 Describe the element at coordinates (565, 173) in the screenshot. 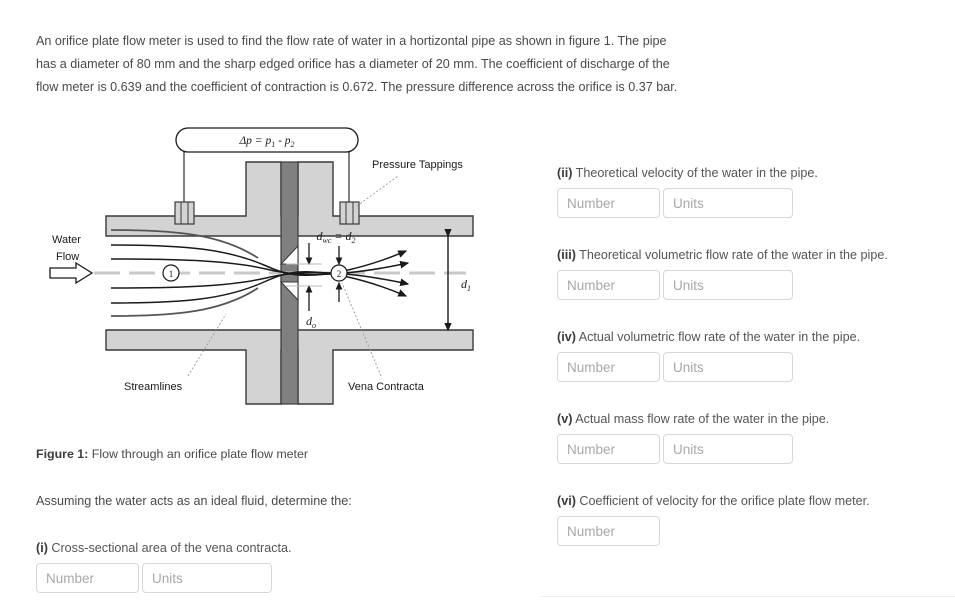

I see `question-ii-marker: (ii)` at that location.